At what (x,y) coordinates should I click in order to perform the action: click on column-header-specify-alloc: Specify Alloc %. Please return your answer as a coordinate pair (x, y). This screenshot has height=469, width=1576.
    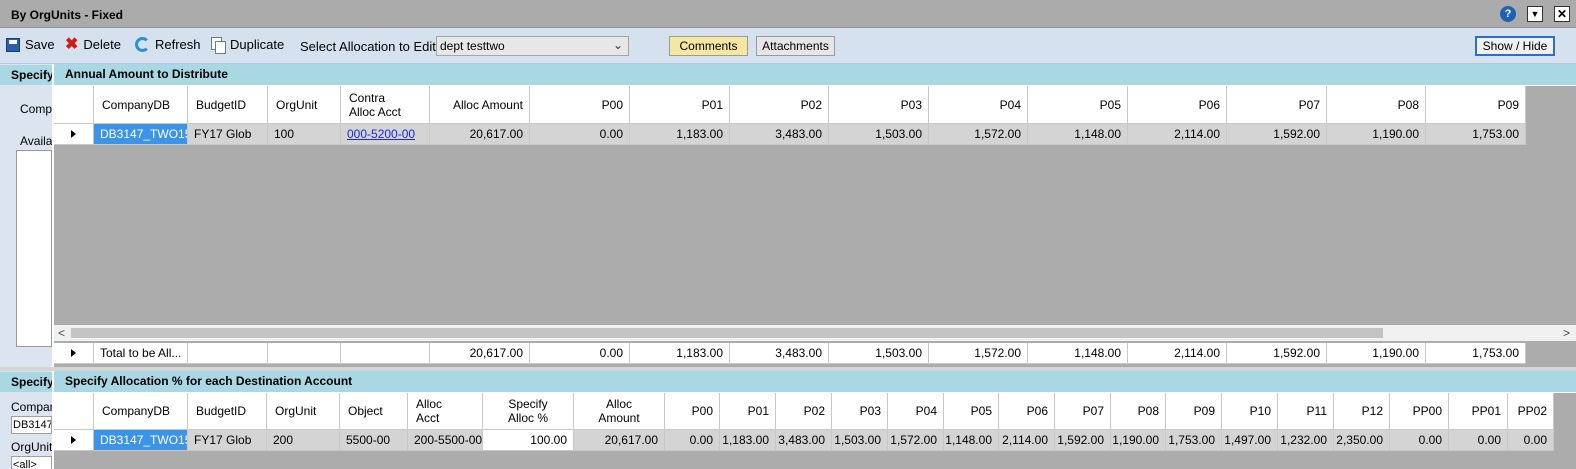
    Looking at the image, I should click on (528, 411).